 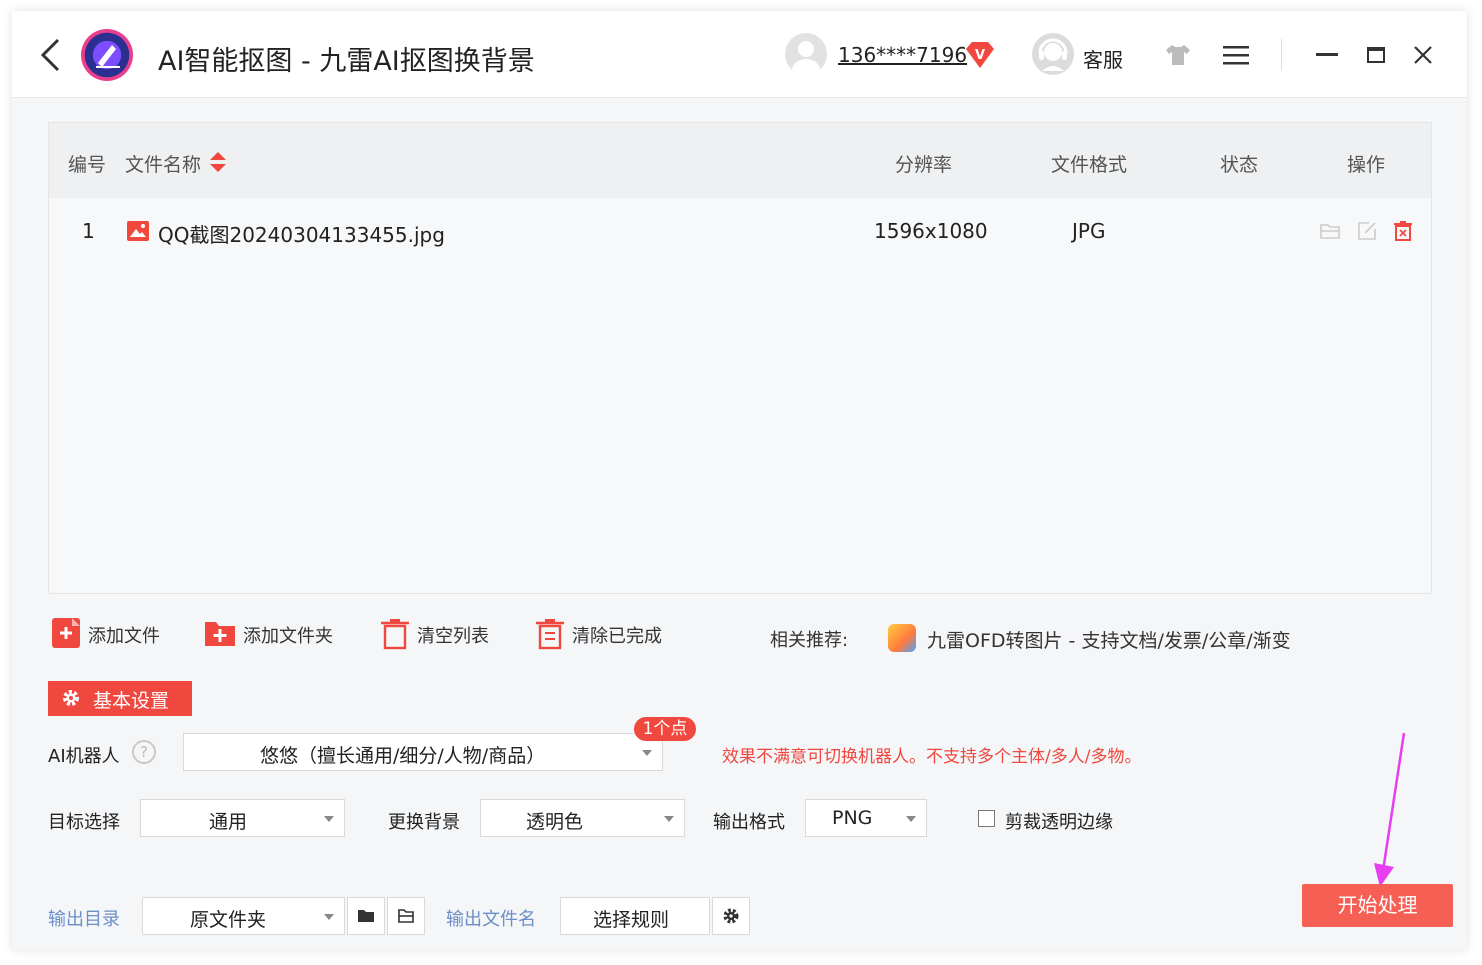 I want to click on output-name-rule-button: 选择规则, so click(x=635, y=916).